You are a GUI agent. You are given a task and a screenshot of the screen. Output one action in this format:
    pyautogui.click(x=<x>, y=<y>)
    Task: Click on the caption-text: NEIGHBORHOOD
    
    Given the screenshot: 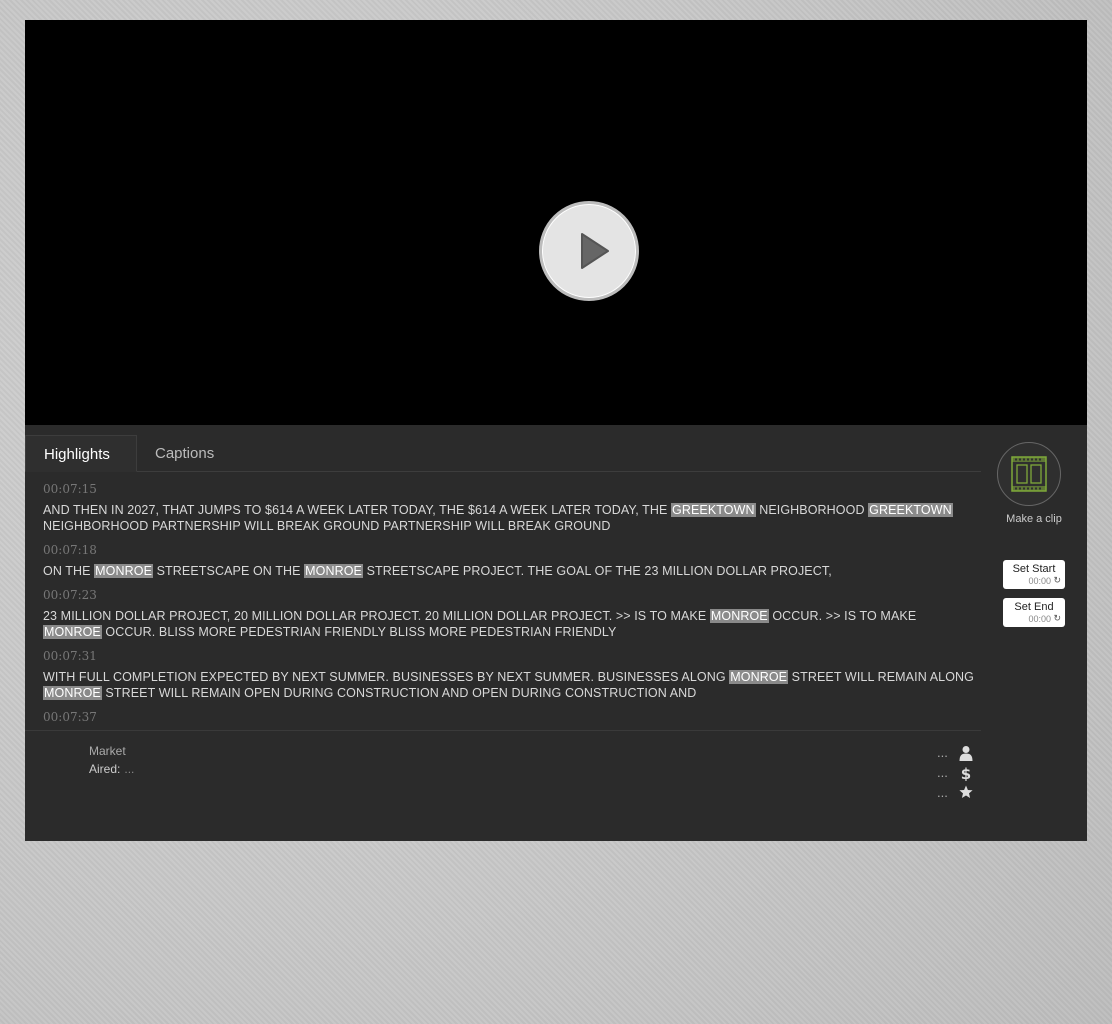 What is the action you would take?
    pyautogui.click(x=812, y=510)
    